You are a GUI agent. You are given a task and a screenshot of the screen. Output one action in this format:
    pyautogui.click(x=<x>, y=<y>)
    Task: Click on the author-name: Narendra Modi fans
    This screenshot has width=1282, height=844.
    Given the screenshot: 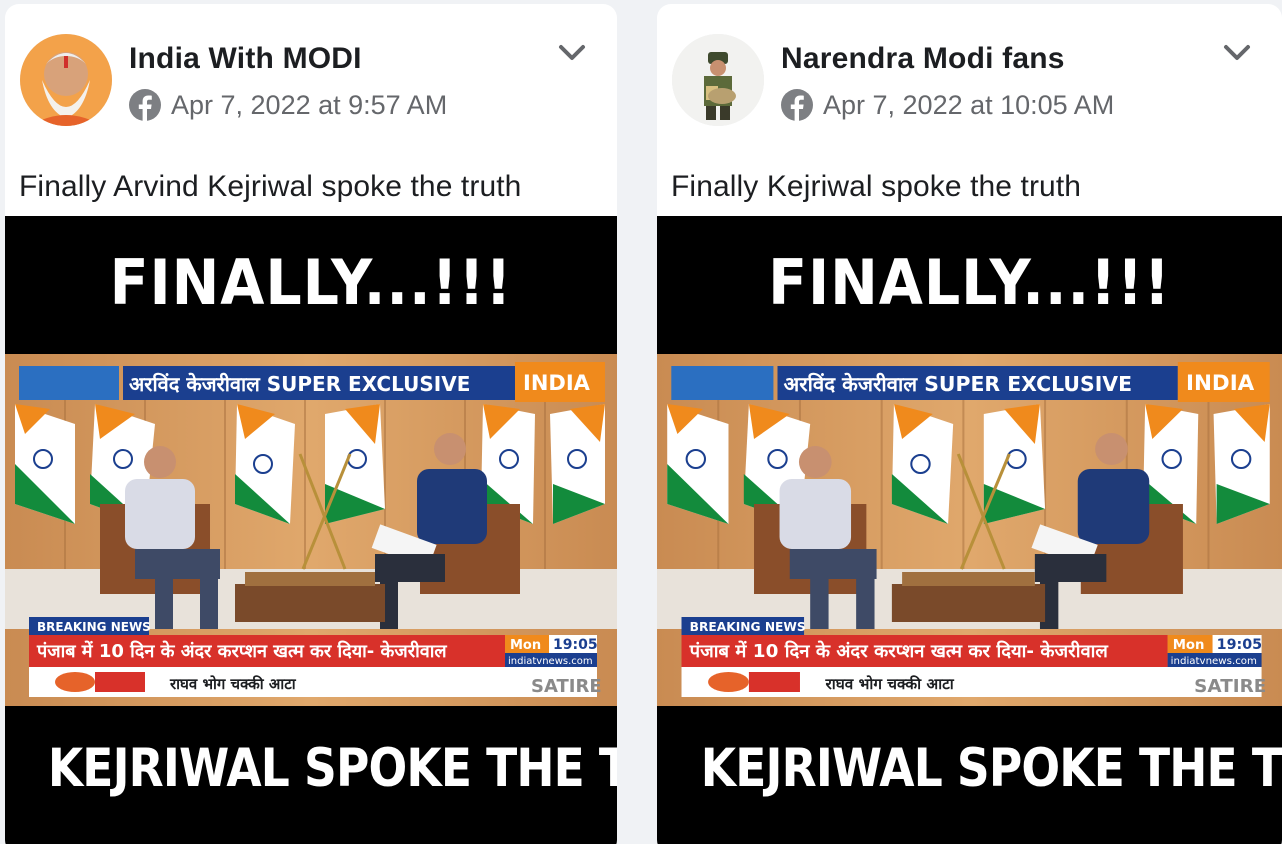 What is the action you would take?
    pyautogui.click(x=923, y=59)
    